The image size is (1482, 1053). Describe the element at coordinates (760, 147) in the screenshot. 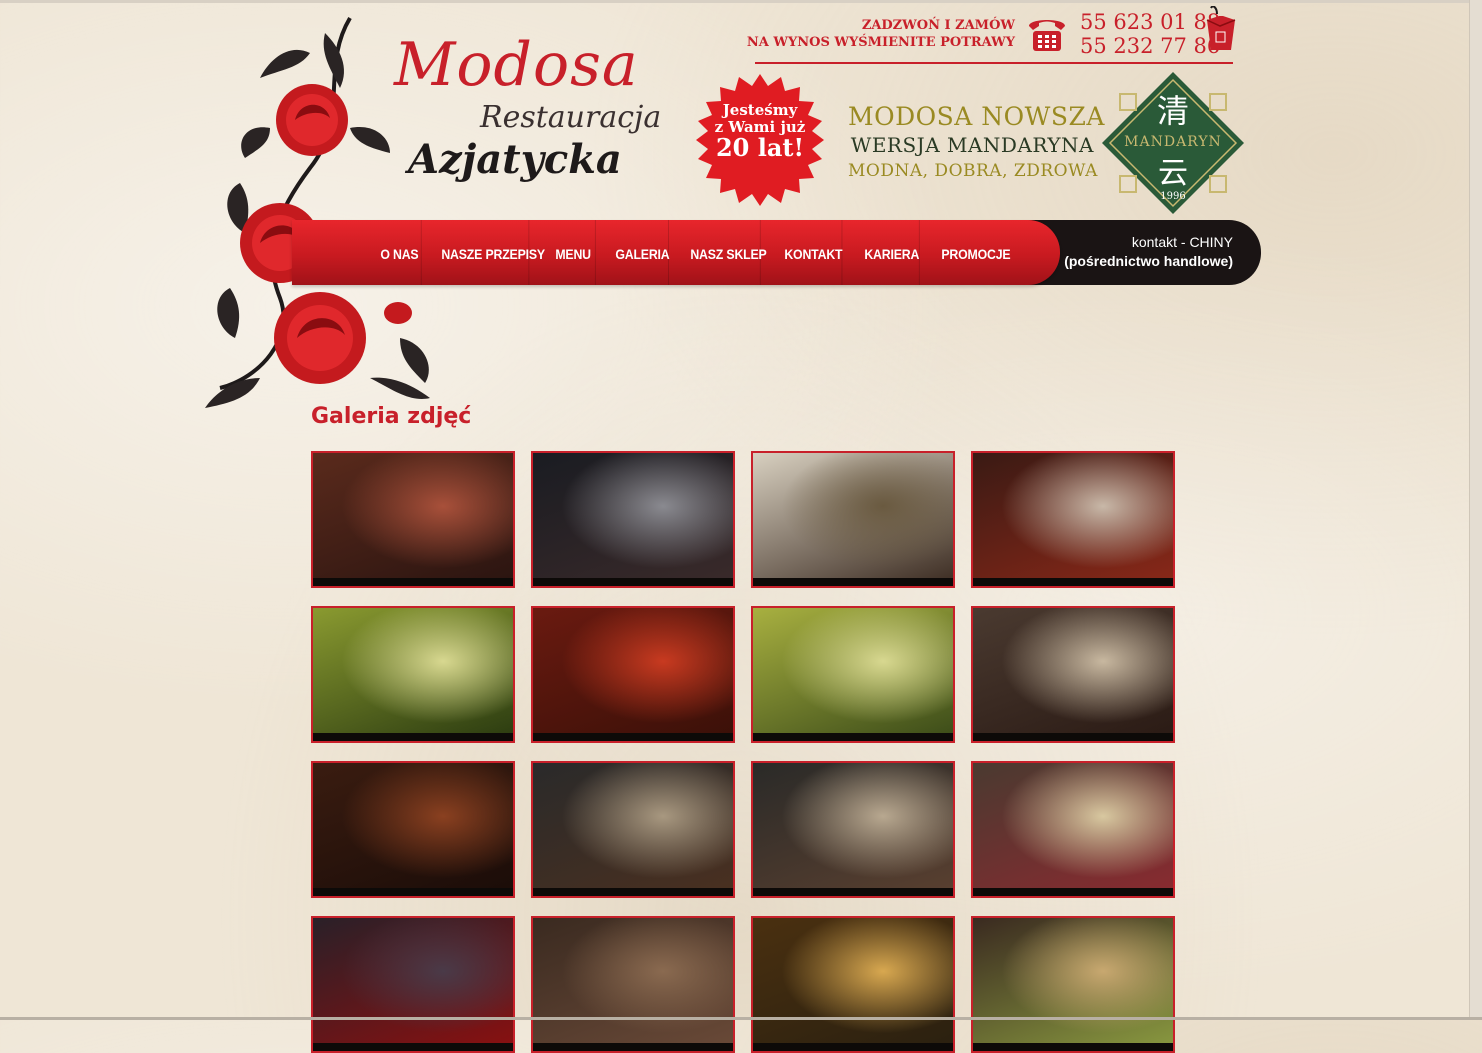

I see `badge-line-3: 20 lat!` at that location.